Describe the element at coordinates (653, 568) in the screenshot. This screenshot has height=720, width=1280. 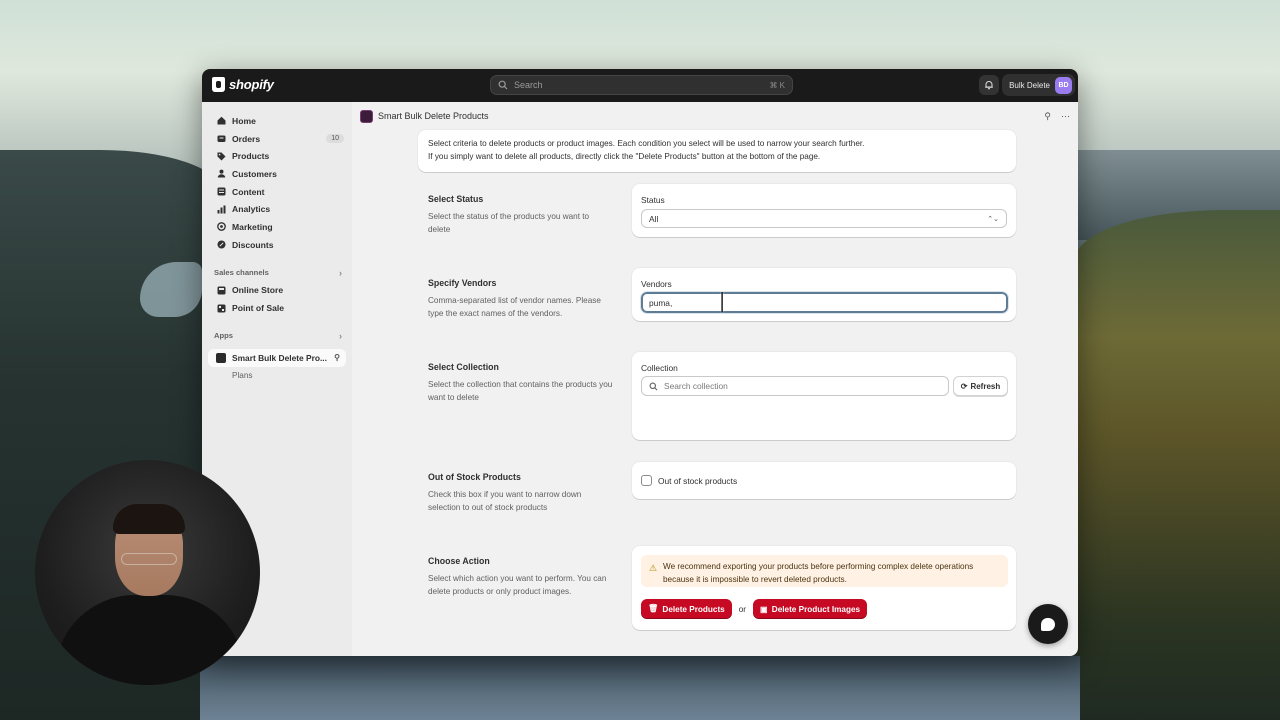
I see `warning-icon: ⚠` at that location.